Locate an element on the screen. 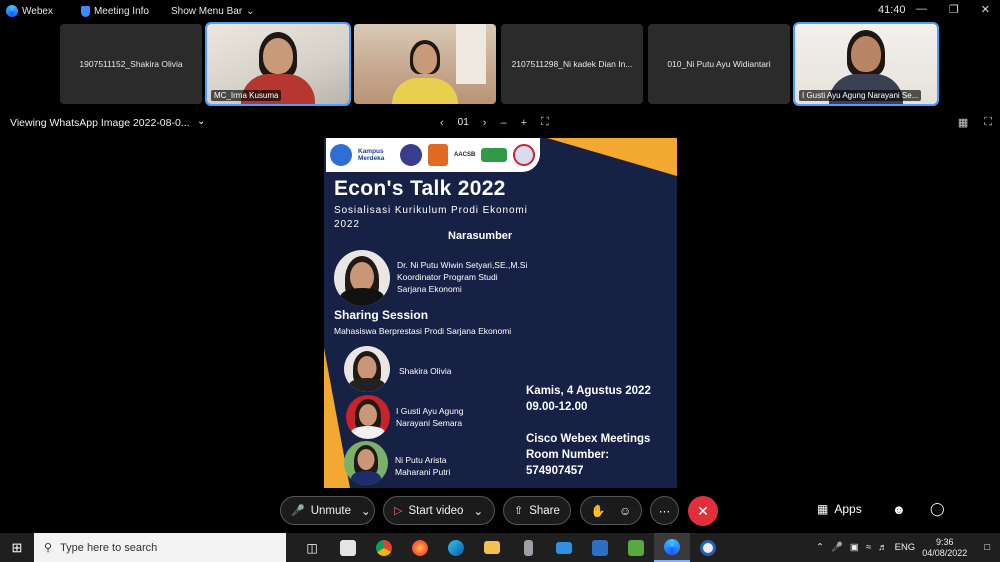 Image resolution: width=1000 pixels, height=562 pixels. participant-tile is located at coordinates (425, 64).